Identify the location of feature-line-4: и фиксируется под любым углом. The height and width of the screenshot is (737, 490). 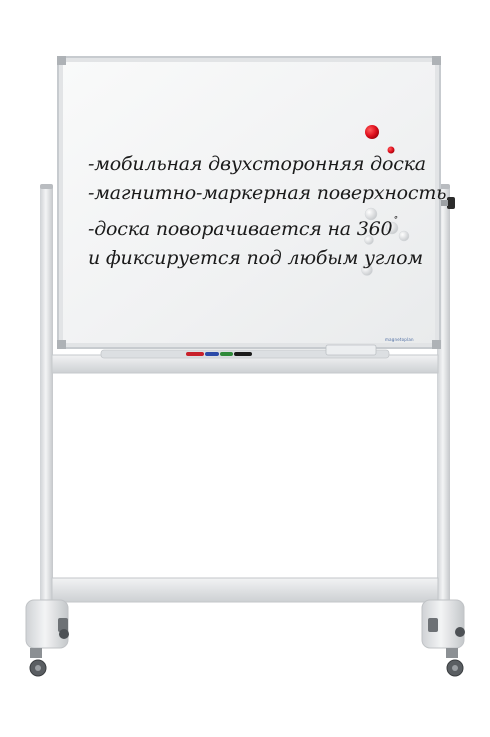
(255, 258).